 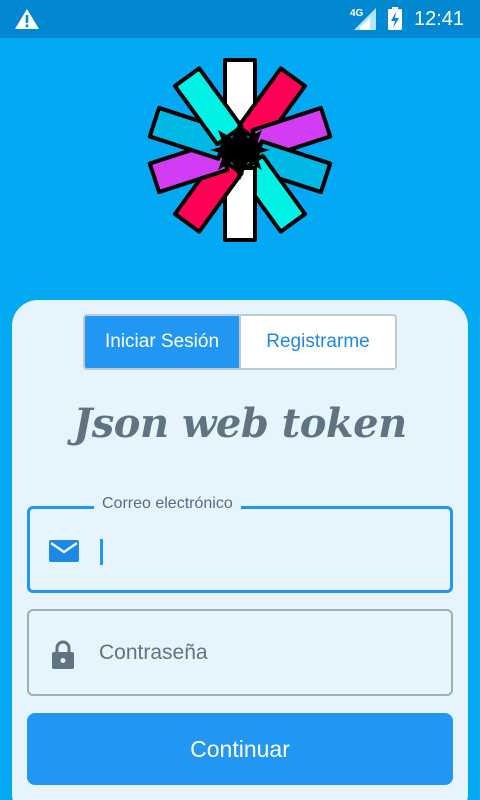 I want to click on auth-tab-switcher: Iniciar Sesión Registrarme, so click(x=240, y=342).